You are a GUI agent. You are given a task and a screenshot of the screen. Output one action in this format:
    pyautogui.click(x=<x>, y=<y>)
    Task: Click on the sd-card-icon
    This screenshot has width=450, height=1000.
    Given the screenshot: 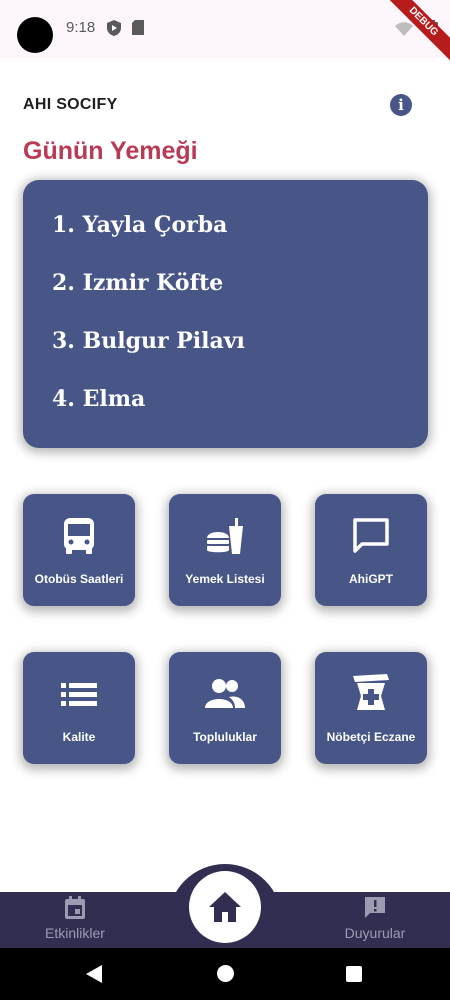 What is the action you would take?
    pyautogui.click(x=138, y=27)
    